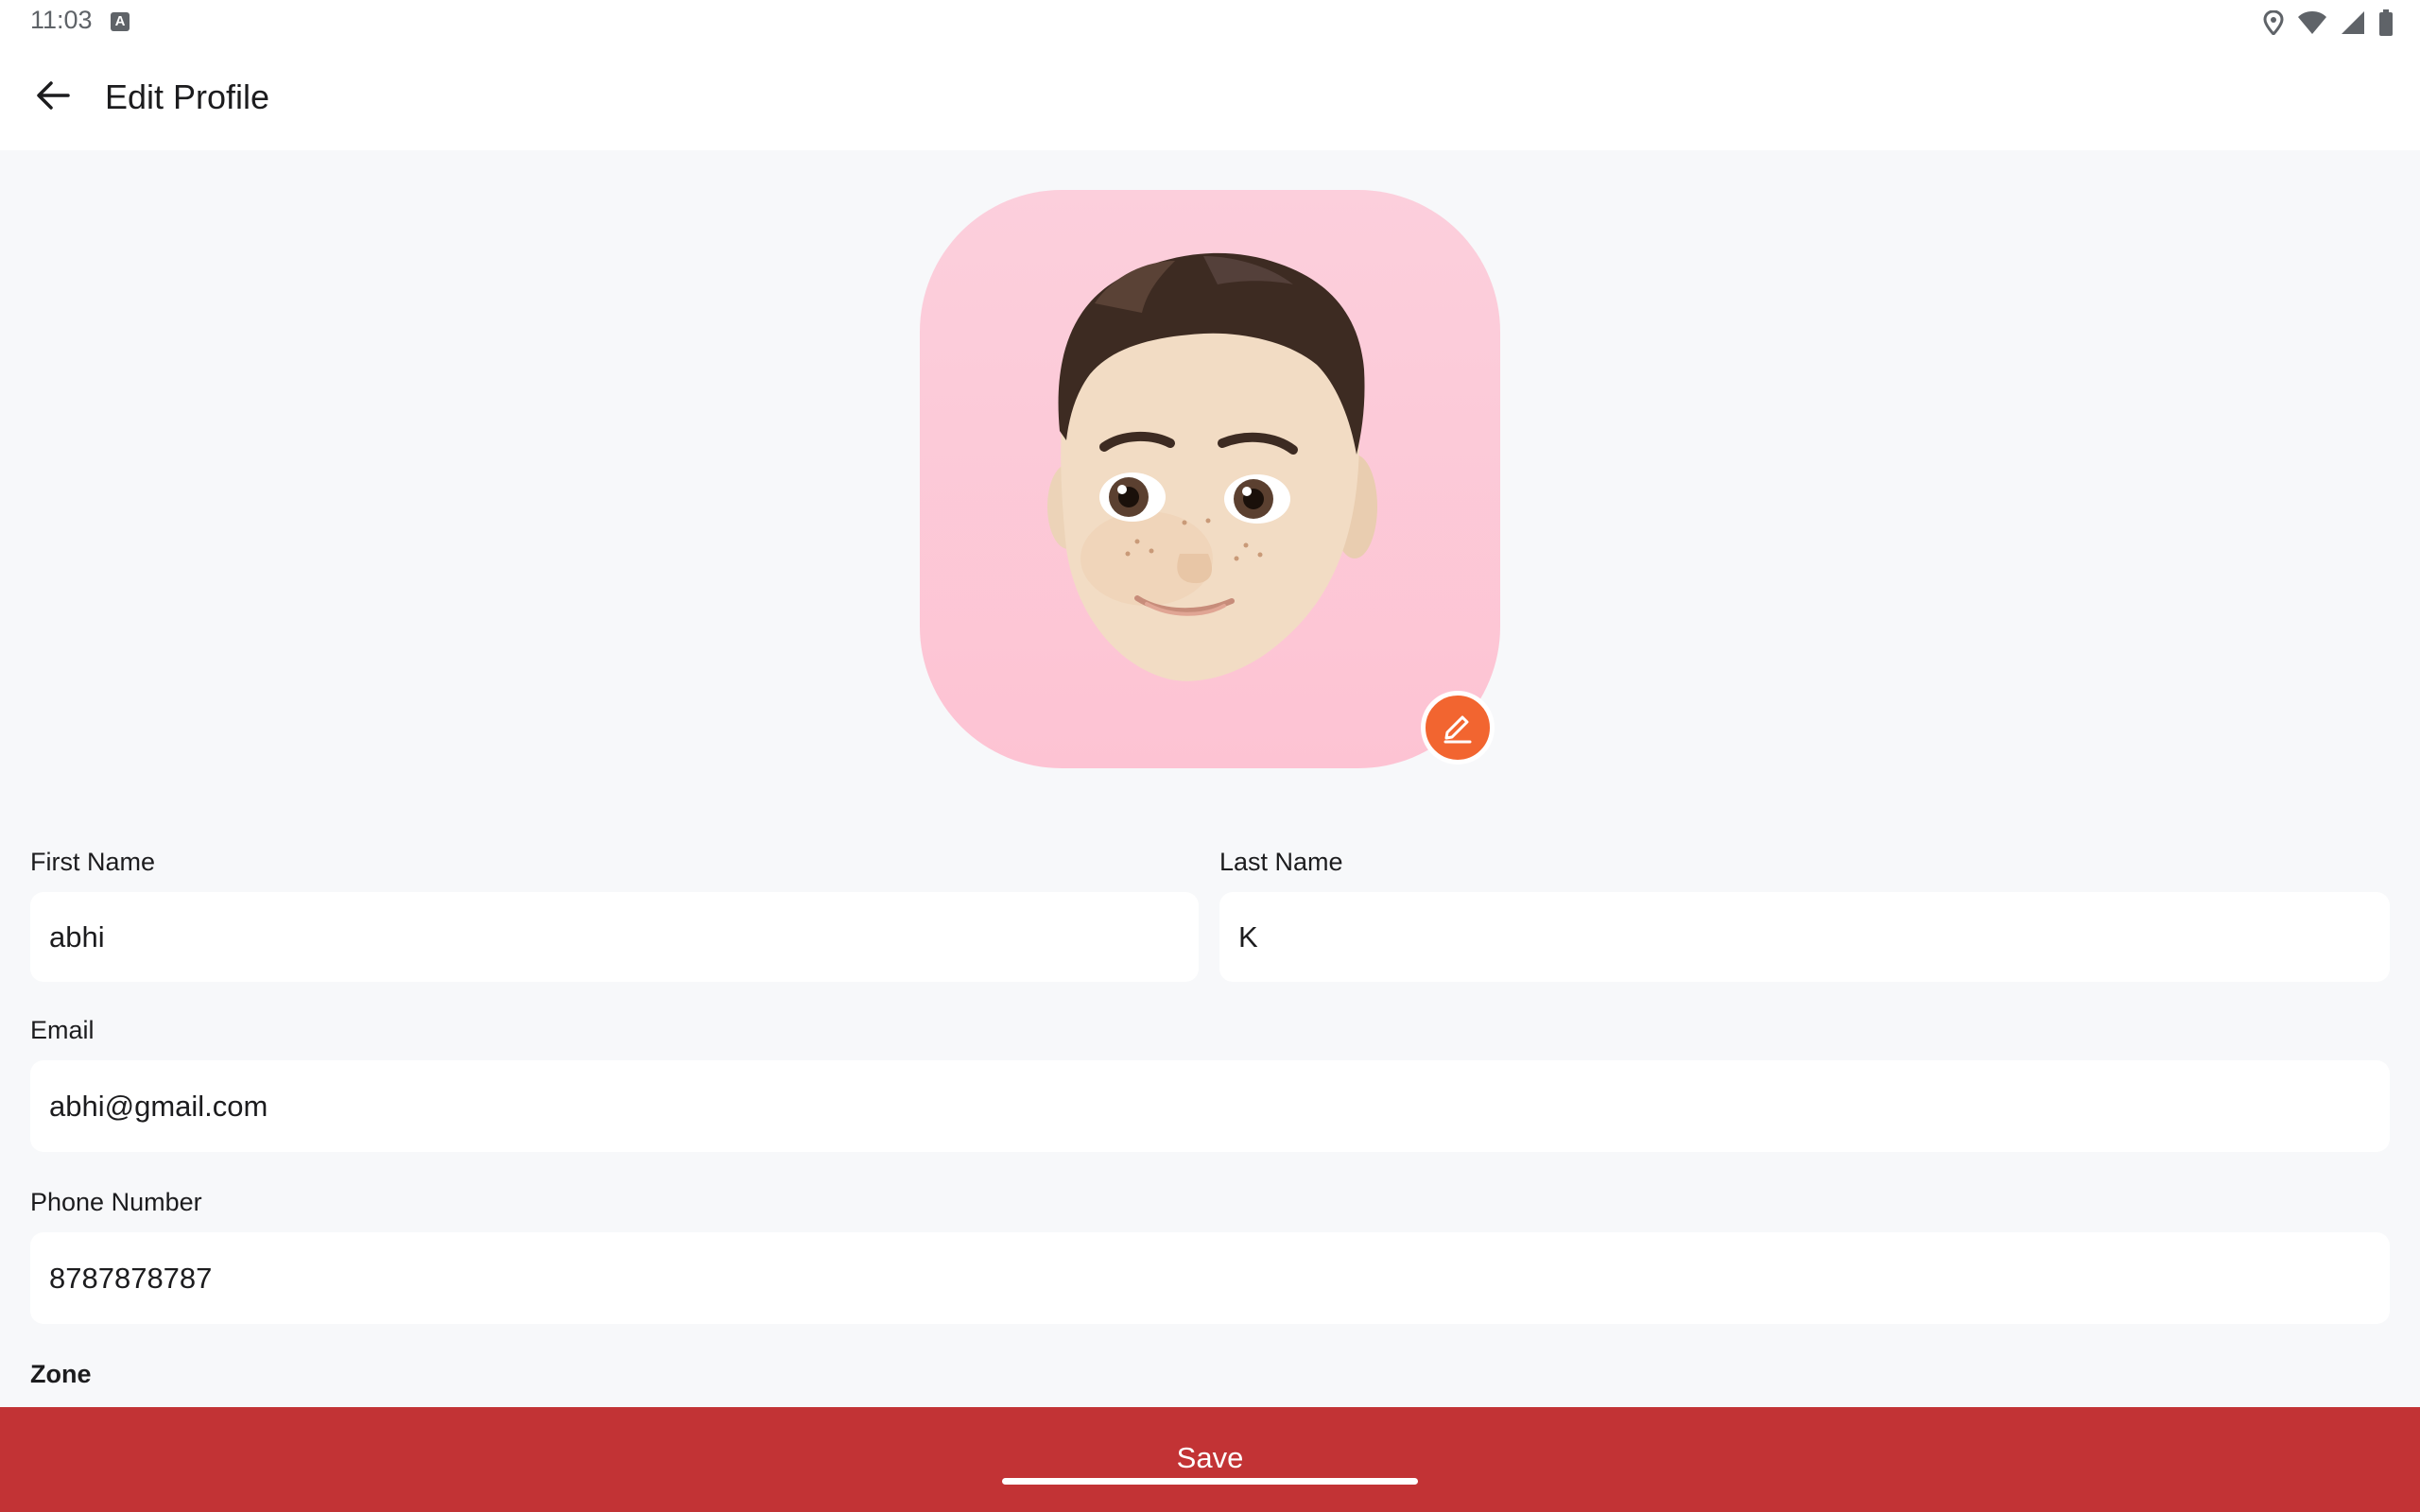 The width and height of the screenshot is (2420, 1512). I want to click on last-name-label: Last Name, so click(1281, 862).